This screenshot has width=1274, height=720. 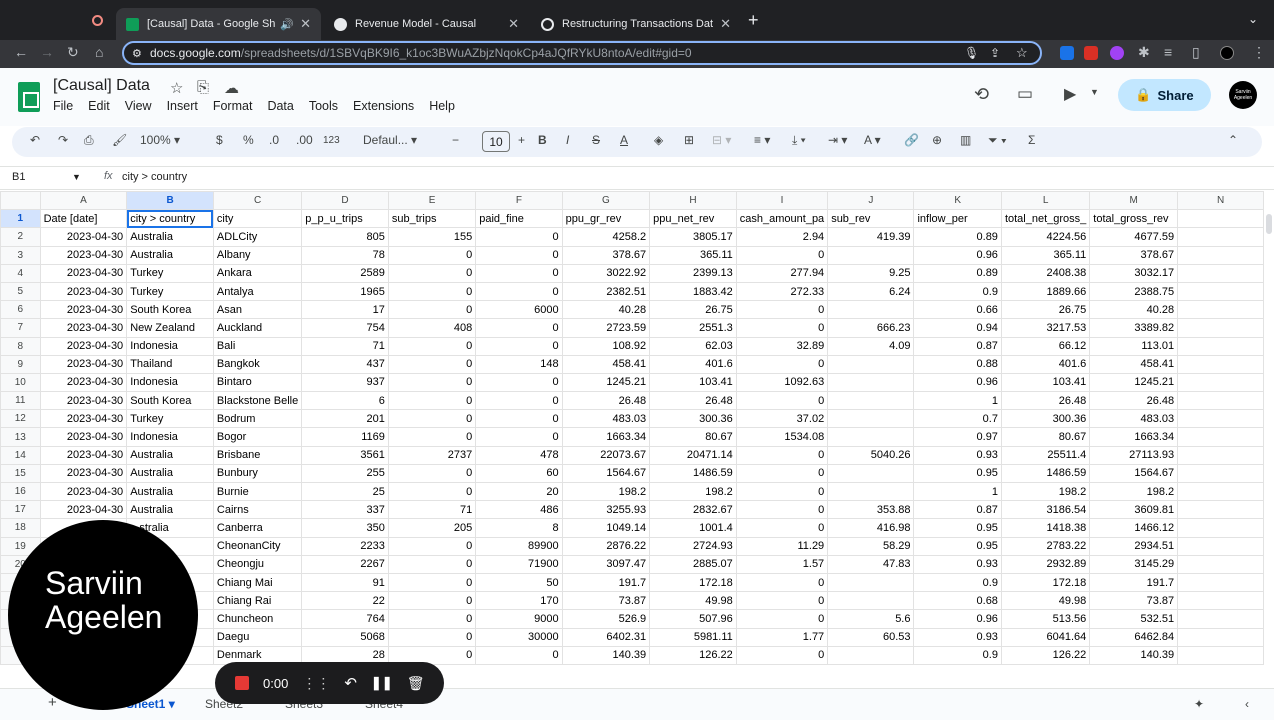 What do you see at coordinates (782, 201) in the screenshot?
I see `column-header-i: I` at bounding box center [782, 201].